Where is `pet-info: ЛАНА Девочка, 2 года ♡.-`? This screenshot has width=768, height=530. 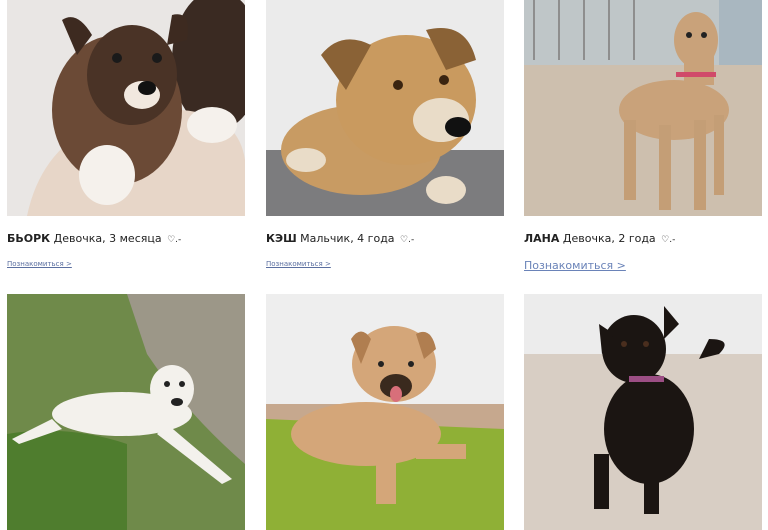 pet-info: ЛАНА Девочка, 2 года ♡.- is located at coordinates (599, 238).